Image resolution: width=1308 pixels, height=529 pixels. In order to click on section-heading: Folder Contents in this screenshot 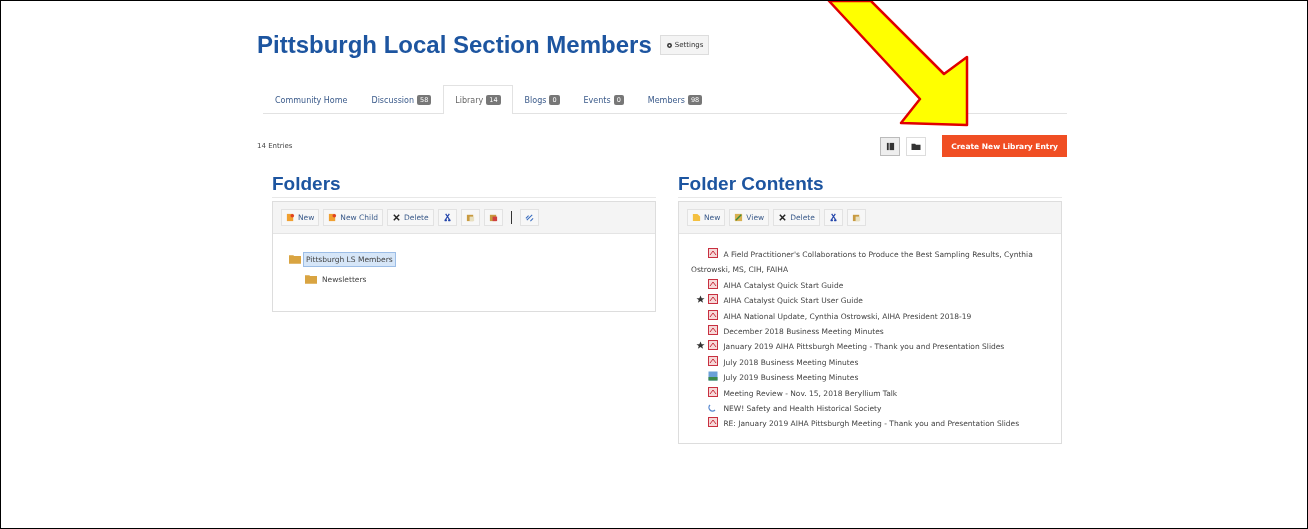, I will do `click(870, 185)`.